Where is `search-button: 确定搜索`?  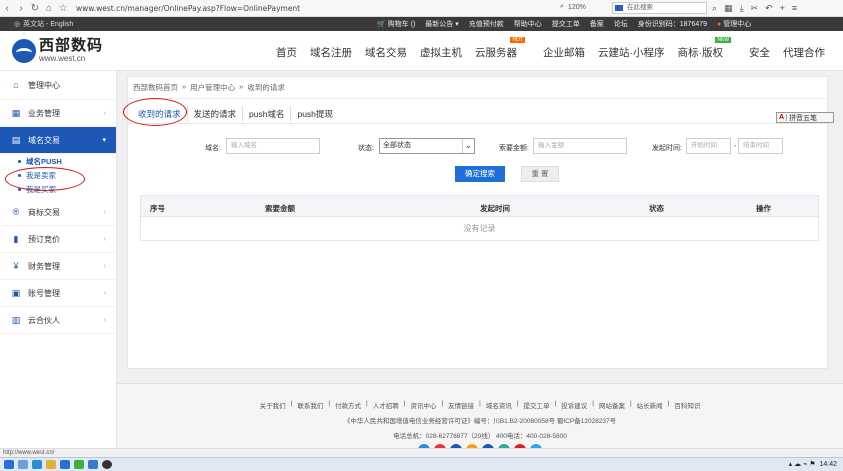 search-button: 确定搜索 is located at coordinates (480, 174).